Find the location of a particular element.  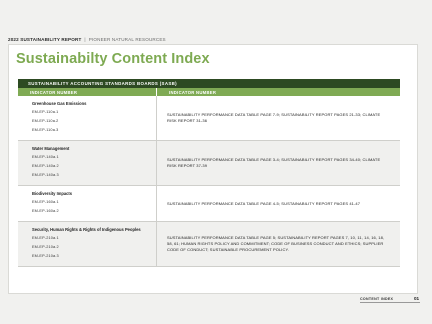

indicator-code: EM-EP-140a.1 is located at coordinates (45, 157).